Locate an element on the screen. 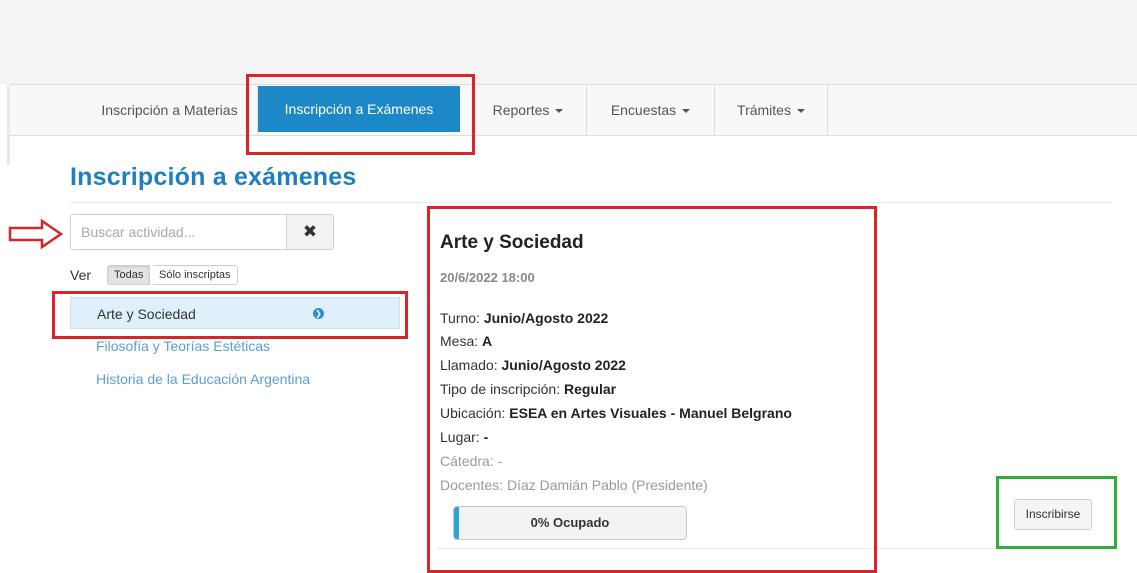 This screenshot has height=573, width=1137. info-catedra: Cátedra: - is located at coordinates (471, 461).